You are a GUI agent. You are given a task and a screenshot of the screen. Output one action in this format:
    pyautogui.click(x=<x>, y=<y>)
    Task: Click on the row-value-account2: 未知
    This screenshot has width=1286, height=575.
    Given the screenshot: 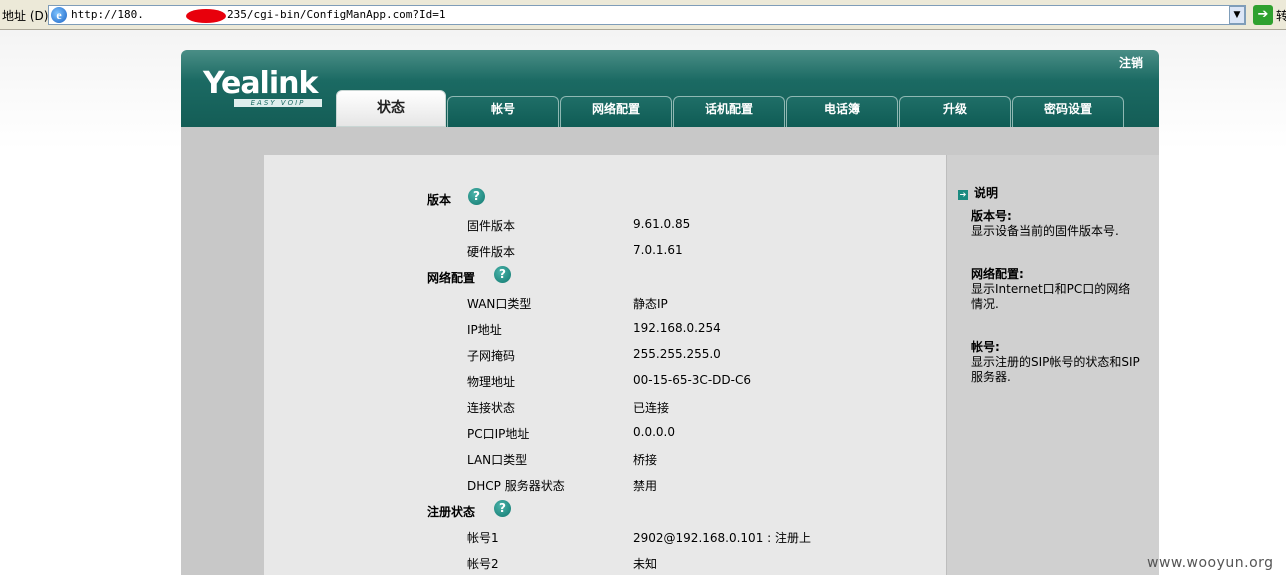 What is the action you would take?
    pyautogui.click(x=645, y=564)
    